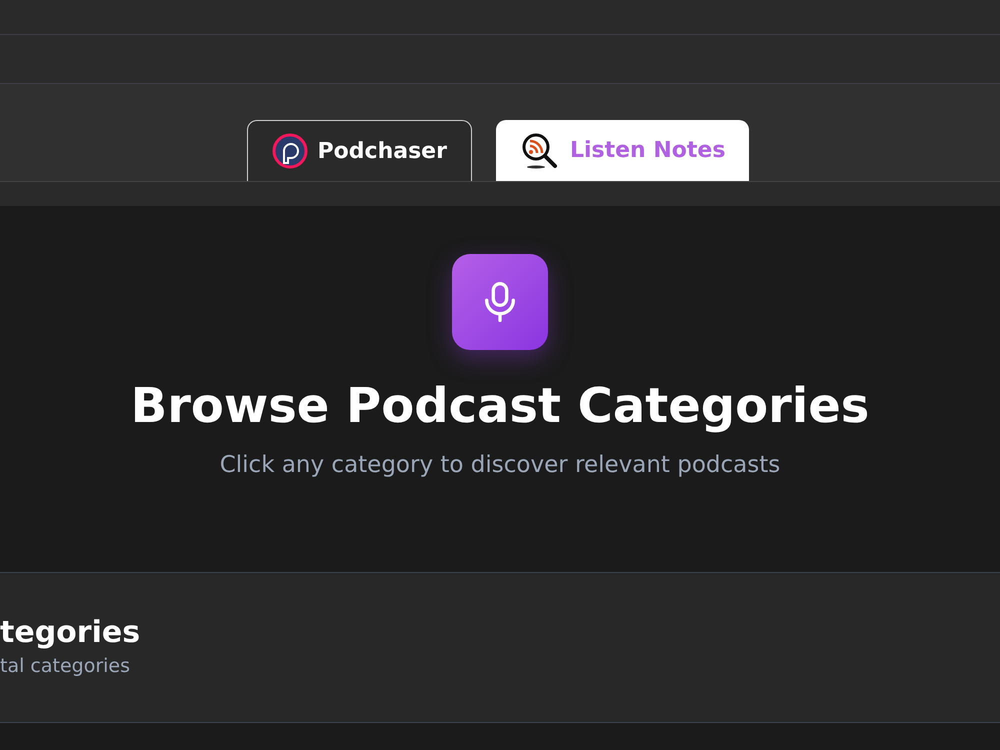  What do you see at coordinates (359, 150) in the screenshot?
I see `source-tab: Podchaser` at bounding box center [359, 150].